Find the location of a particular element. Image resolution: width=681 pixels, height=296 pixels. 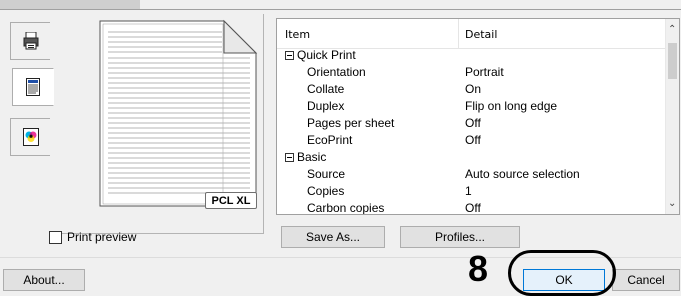

item-value: Portrait is located at coordinates (484, 72).